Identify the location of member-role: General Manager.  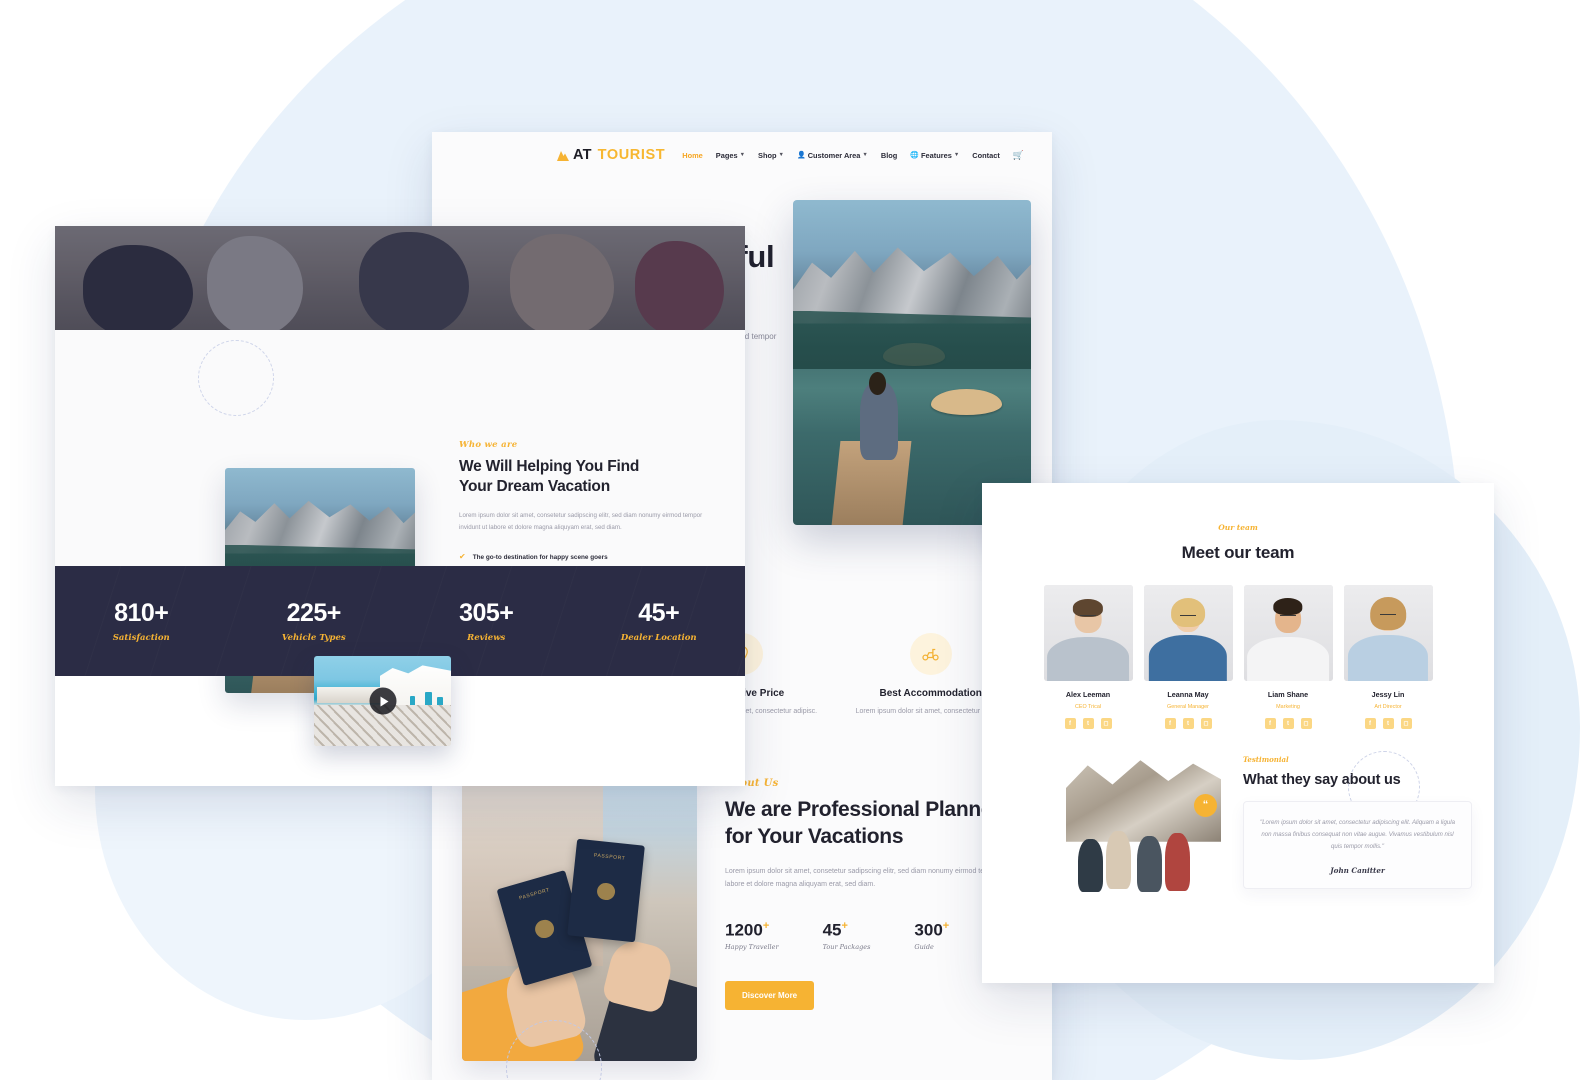
(1188, 707).